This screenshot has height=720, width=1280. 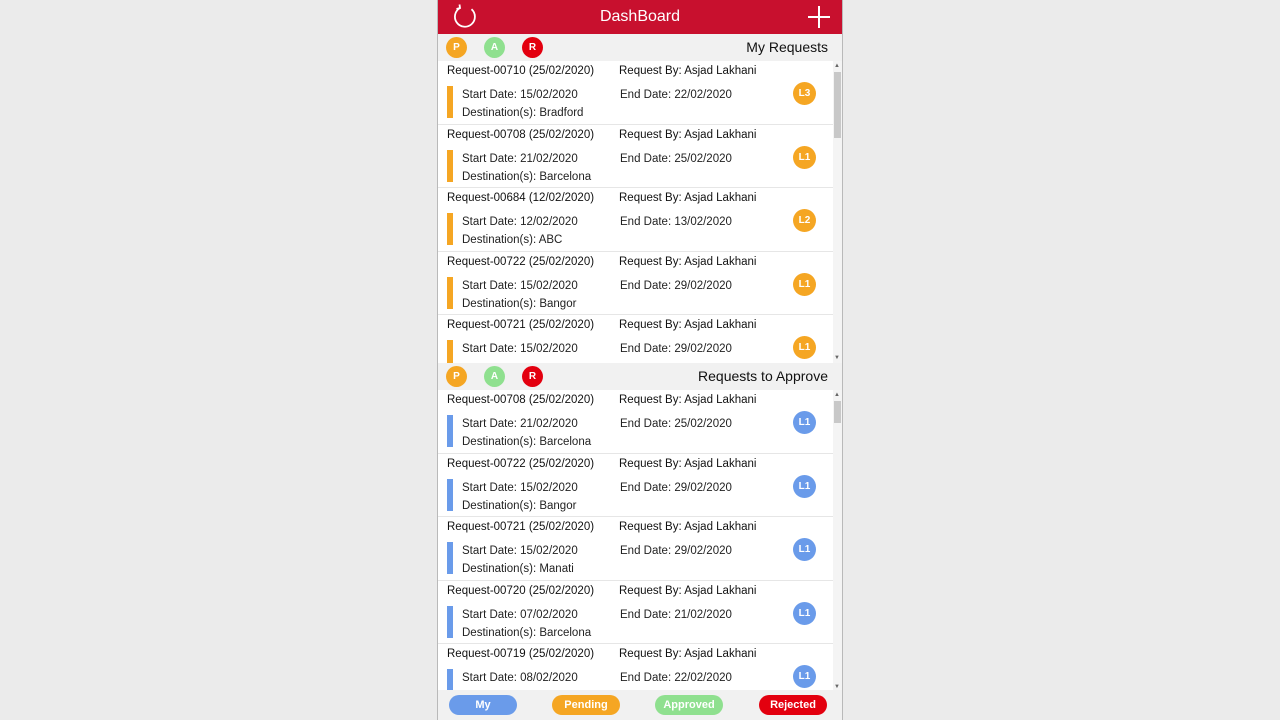 What do you see at coordinates (640, 705) in the screenshot?
I see `bottom-filter-bar: My Pending Approved Rejected` at bounding box center [640, 705].